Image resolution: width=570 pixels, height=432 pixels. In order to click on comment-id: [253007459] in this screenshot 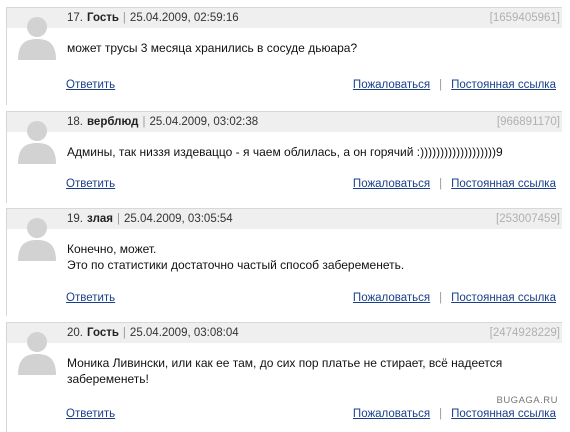, I will do `click(528, 219)`.